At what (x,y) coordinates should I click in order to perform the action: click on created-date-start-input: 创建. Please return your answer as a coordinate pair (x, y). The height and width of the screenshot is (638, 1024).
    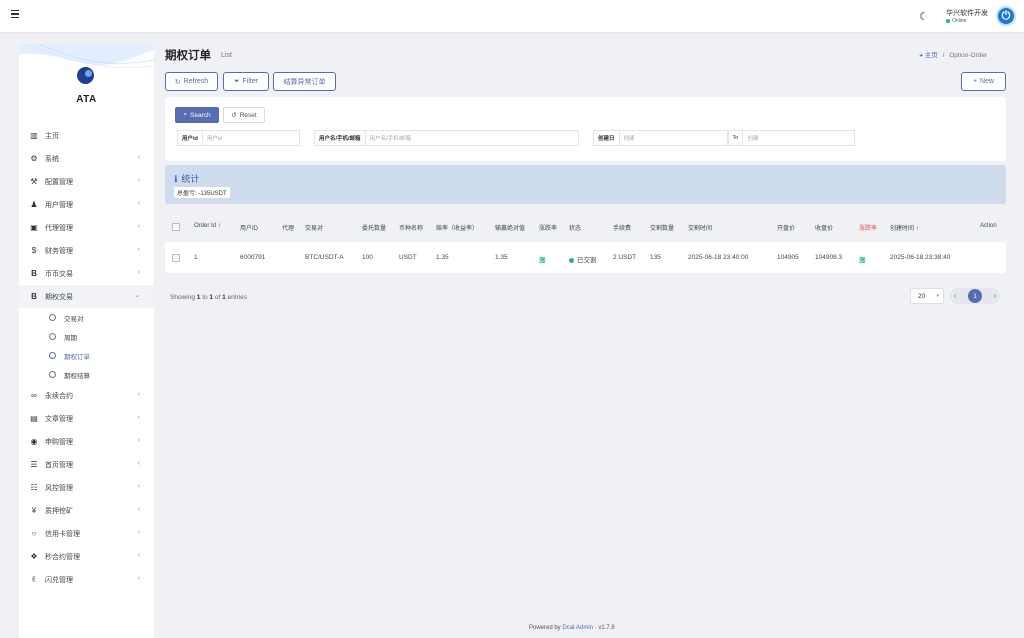
    Looking at the image, I should click on (673, 138).